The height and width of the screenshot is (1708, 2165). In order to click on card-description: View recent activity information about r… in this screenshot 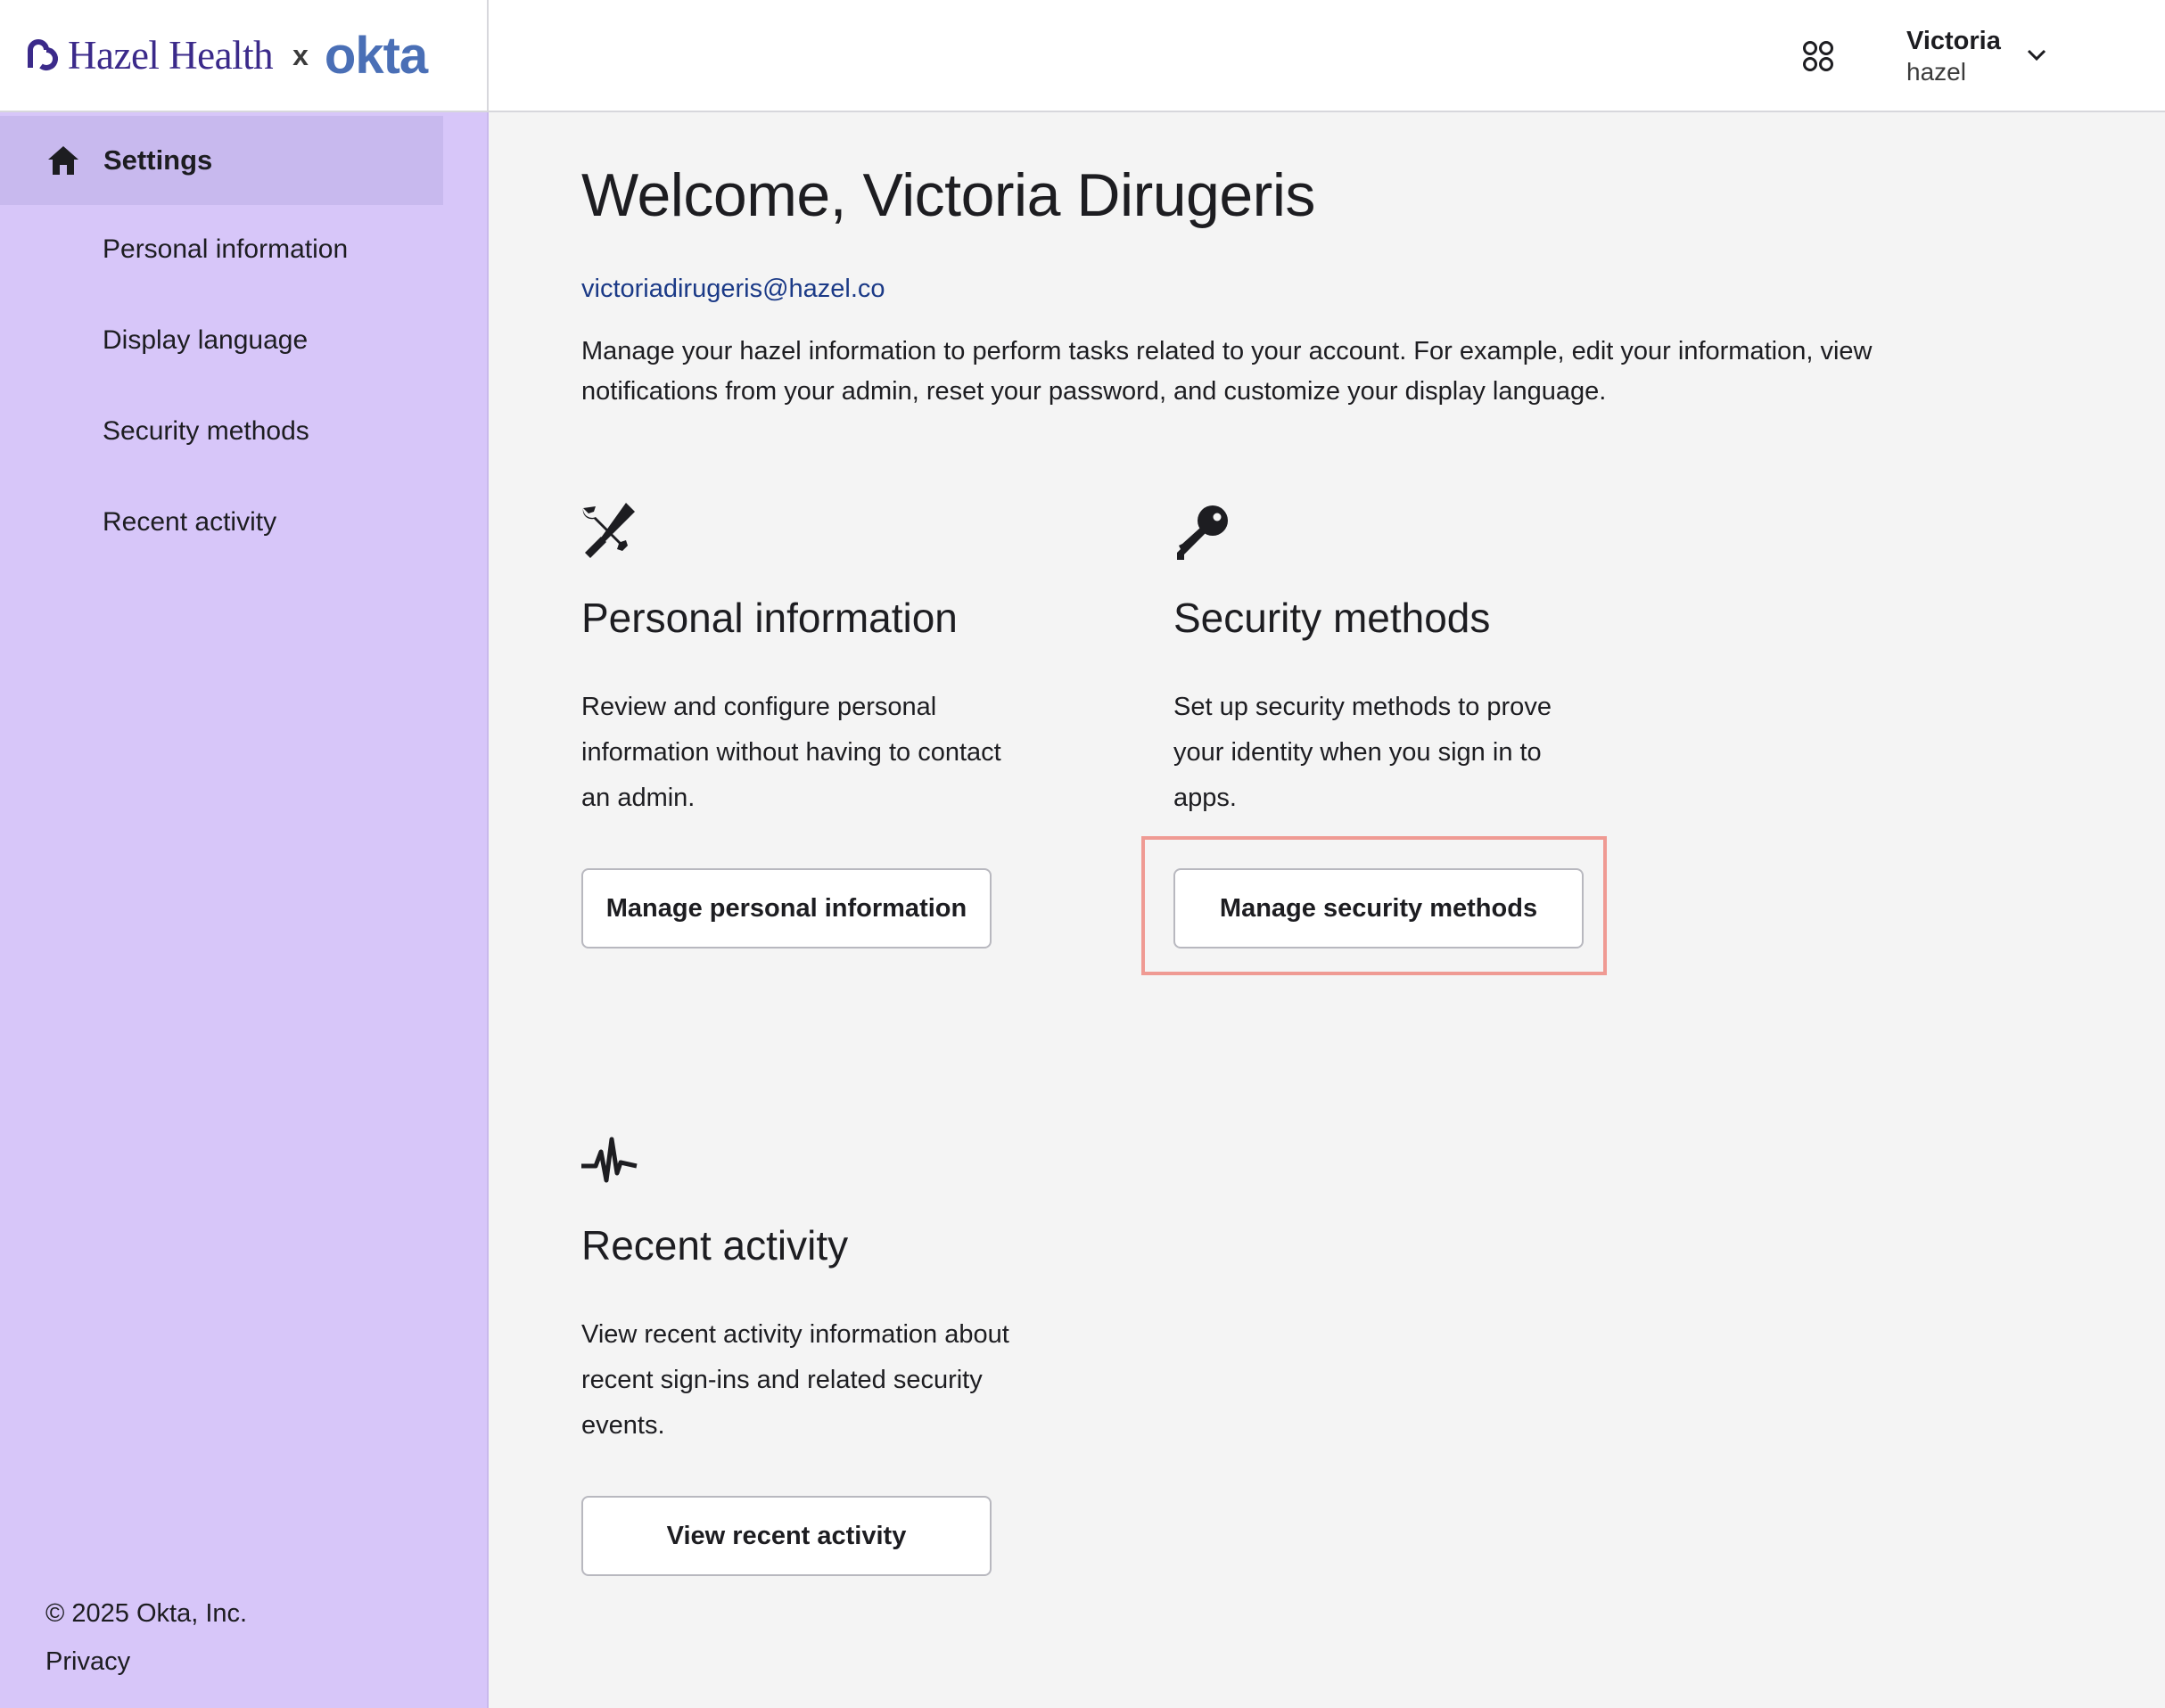, I will do `click(795, 1380)`.